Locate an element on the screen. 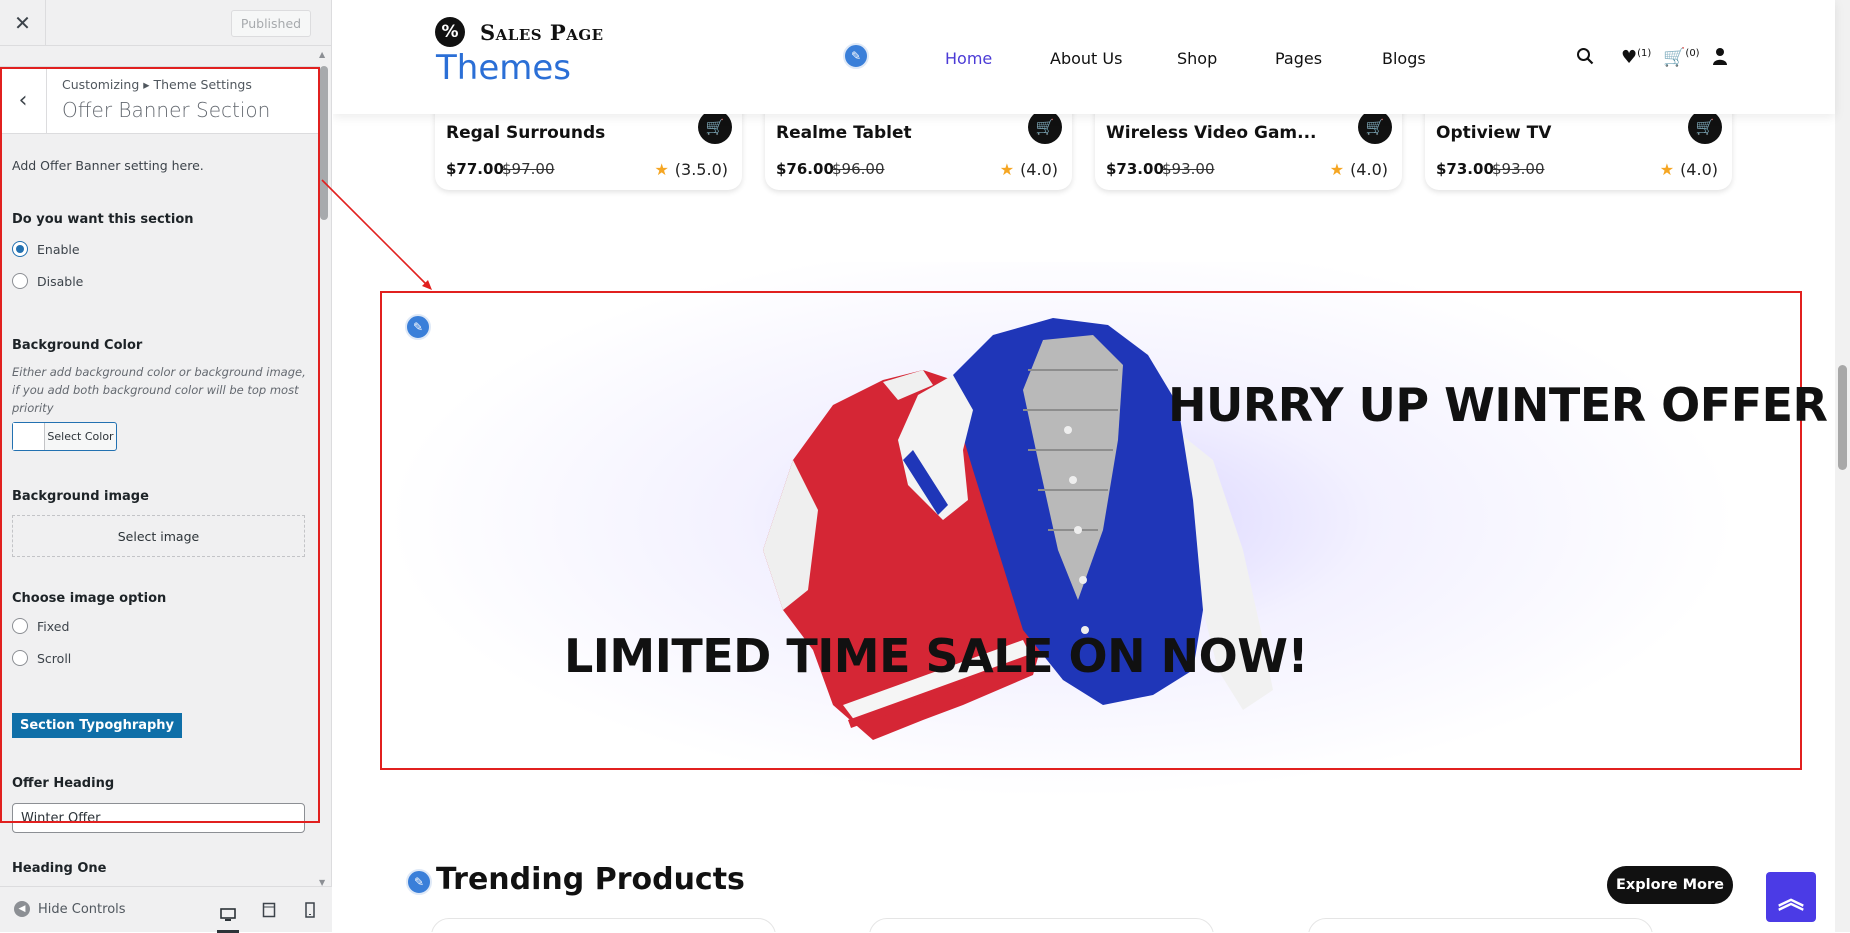 The width and height of the screenshot is (1850, 933). product-rating: ★ (3.5.0) is located at coordinates (691, 169).